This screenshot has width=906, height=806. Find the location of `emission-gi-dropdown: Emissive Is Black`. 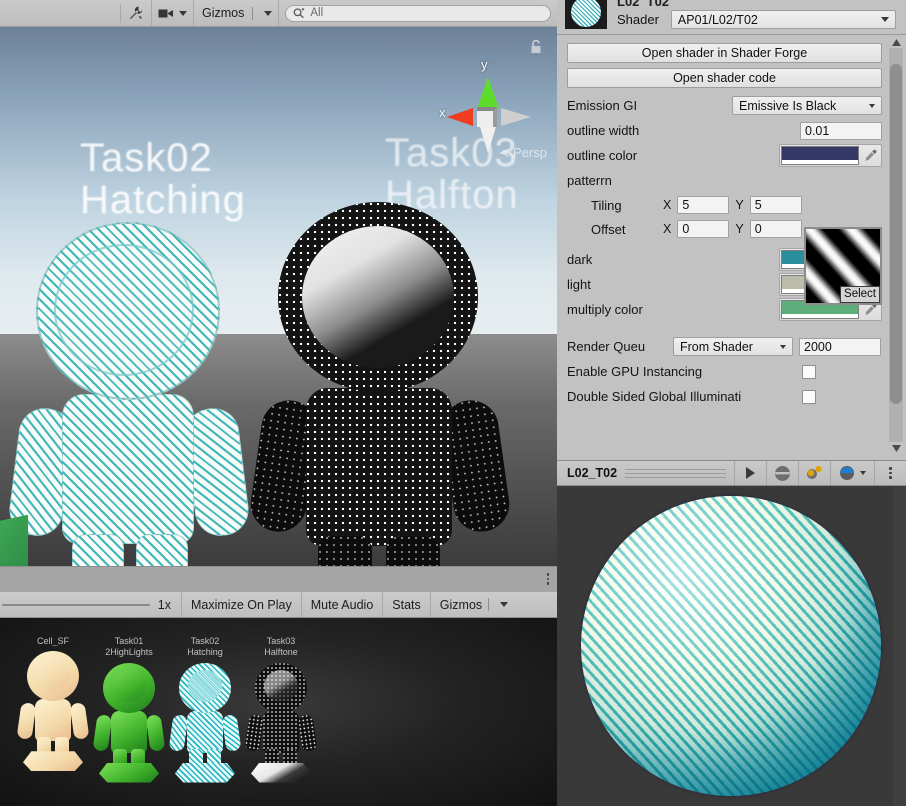

emission-gi-dropdown: Emissive Is Black is located at coordinates (807, 105).